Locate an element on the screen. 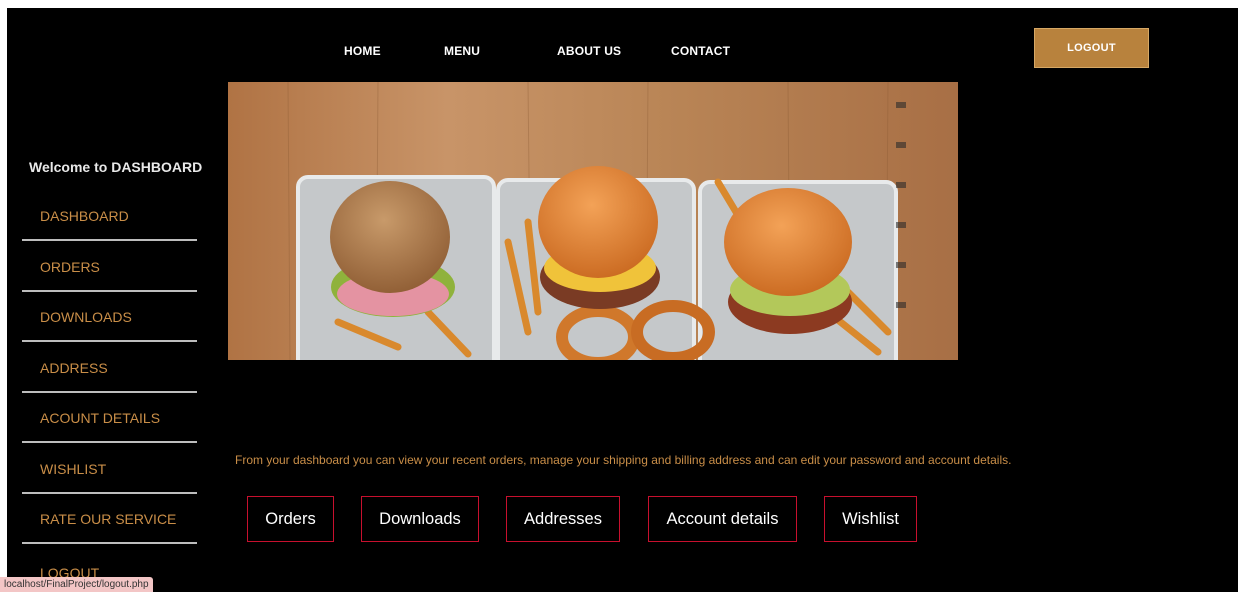 This screenshot has height=592, width=1243. nav-home-link: HOME is located at coordinates (362, 51).